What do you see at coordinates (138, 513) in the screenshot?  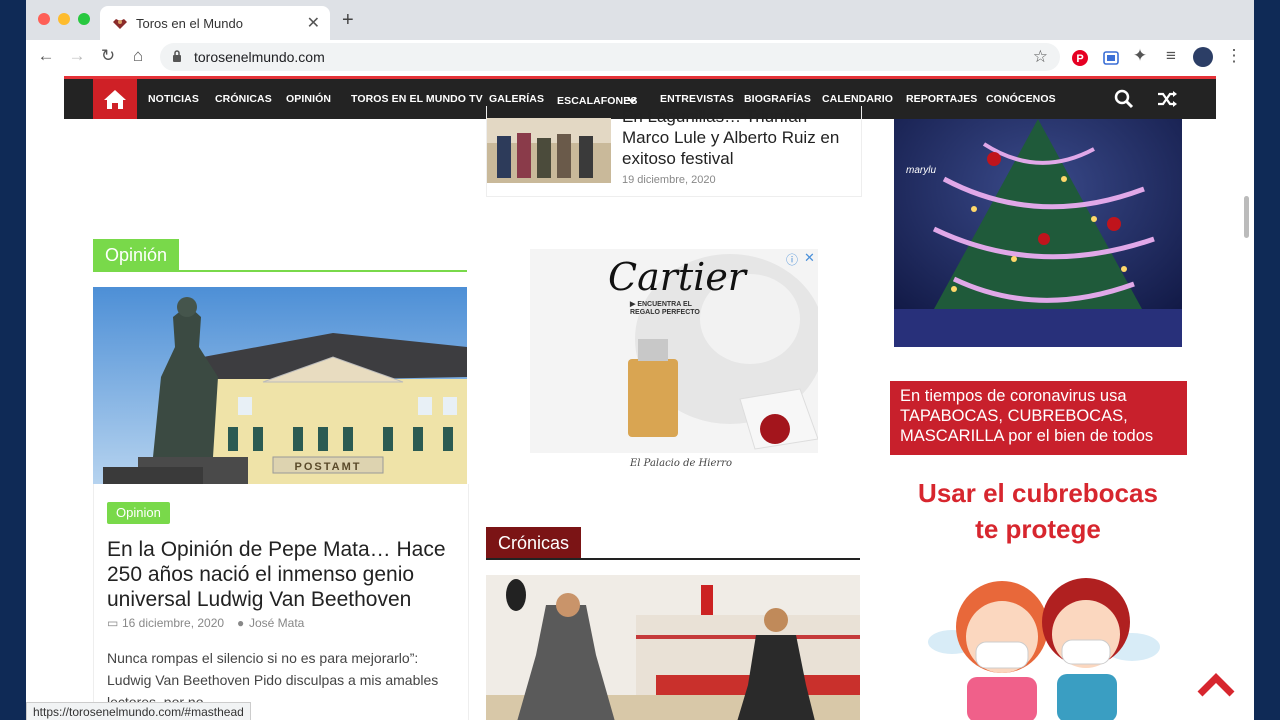 I see `category-badge: Opinion` at bounding box center [138, 513].